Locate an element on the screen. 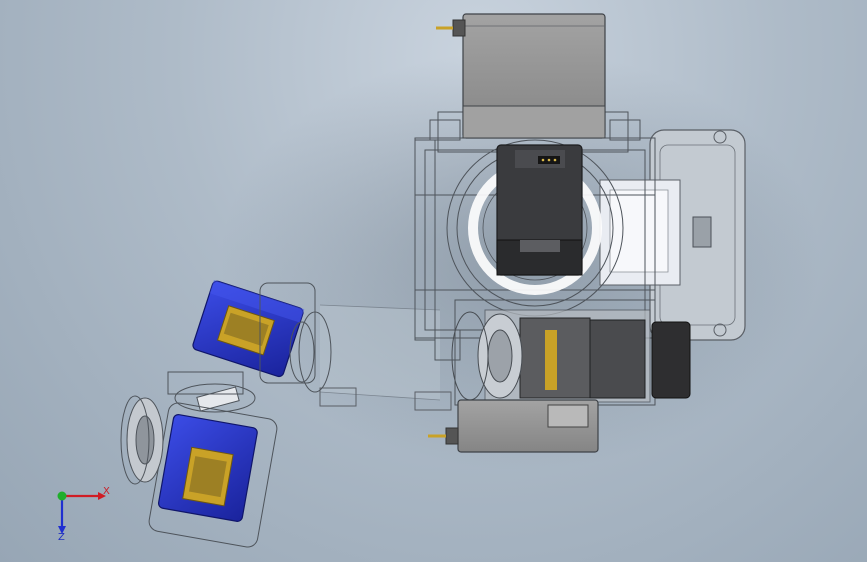 The image size is (867, 562). z-axis-label: Z is located at coordinates (61, 537).